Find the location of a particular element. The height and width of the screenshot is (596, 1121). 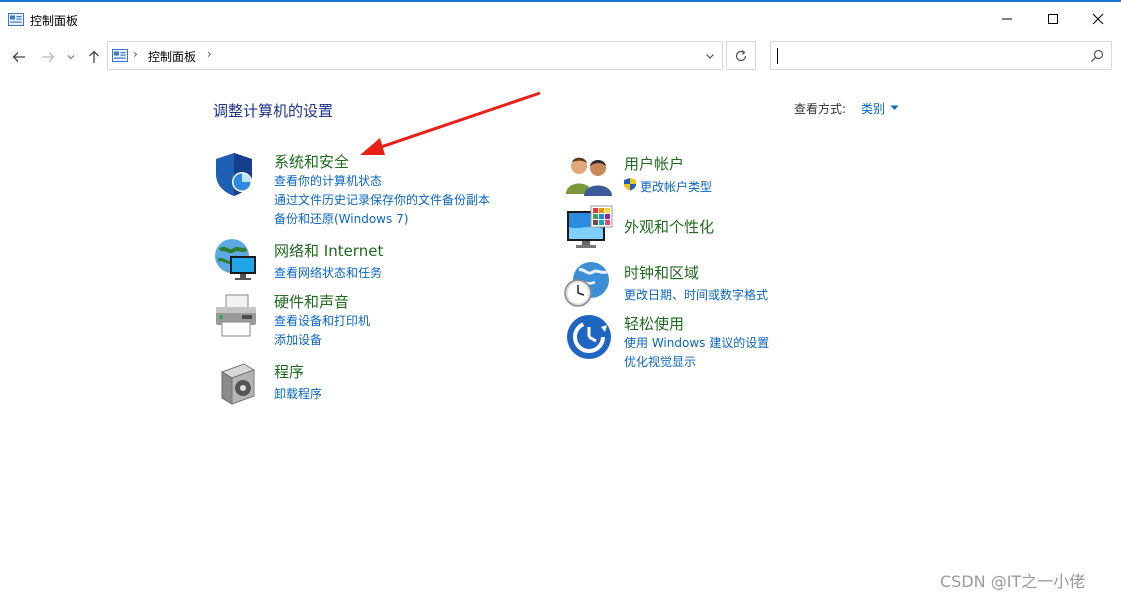

arrow-right-icon is located at coordinates (48, 57).